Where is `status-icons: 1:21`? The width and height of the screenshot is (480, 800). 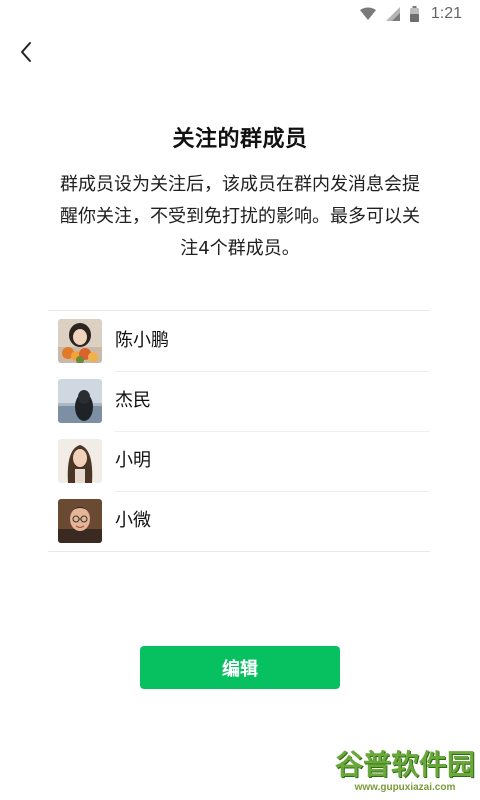
status-icons: 1:21 is located at coordinates (410, 14).